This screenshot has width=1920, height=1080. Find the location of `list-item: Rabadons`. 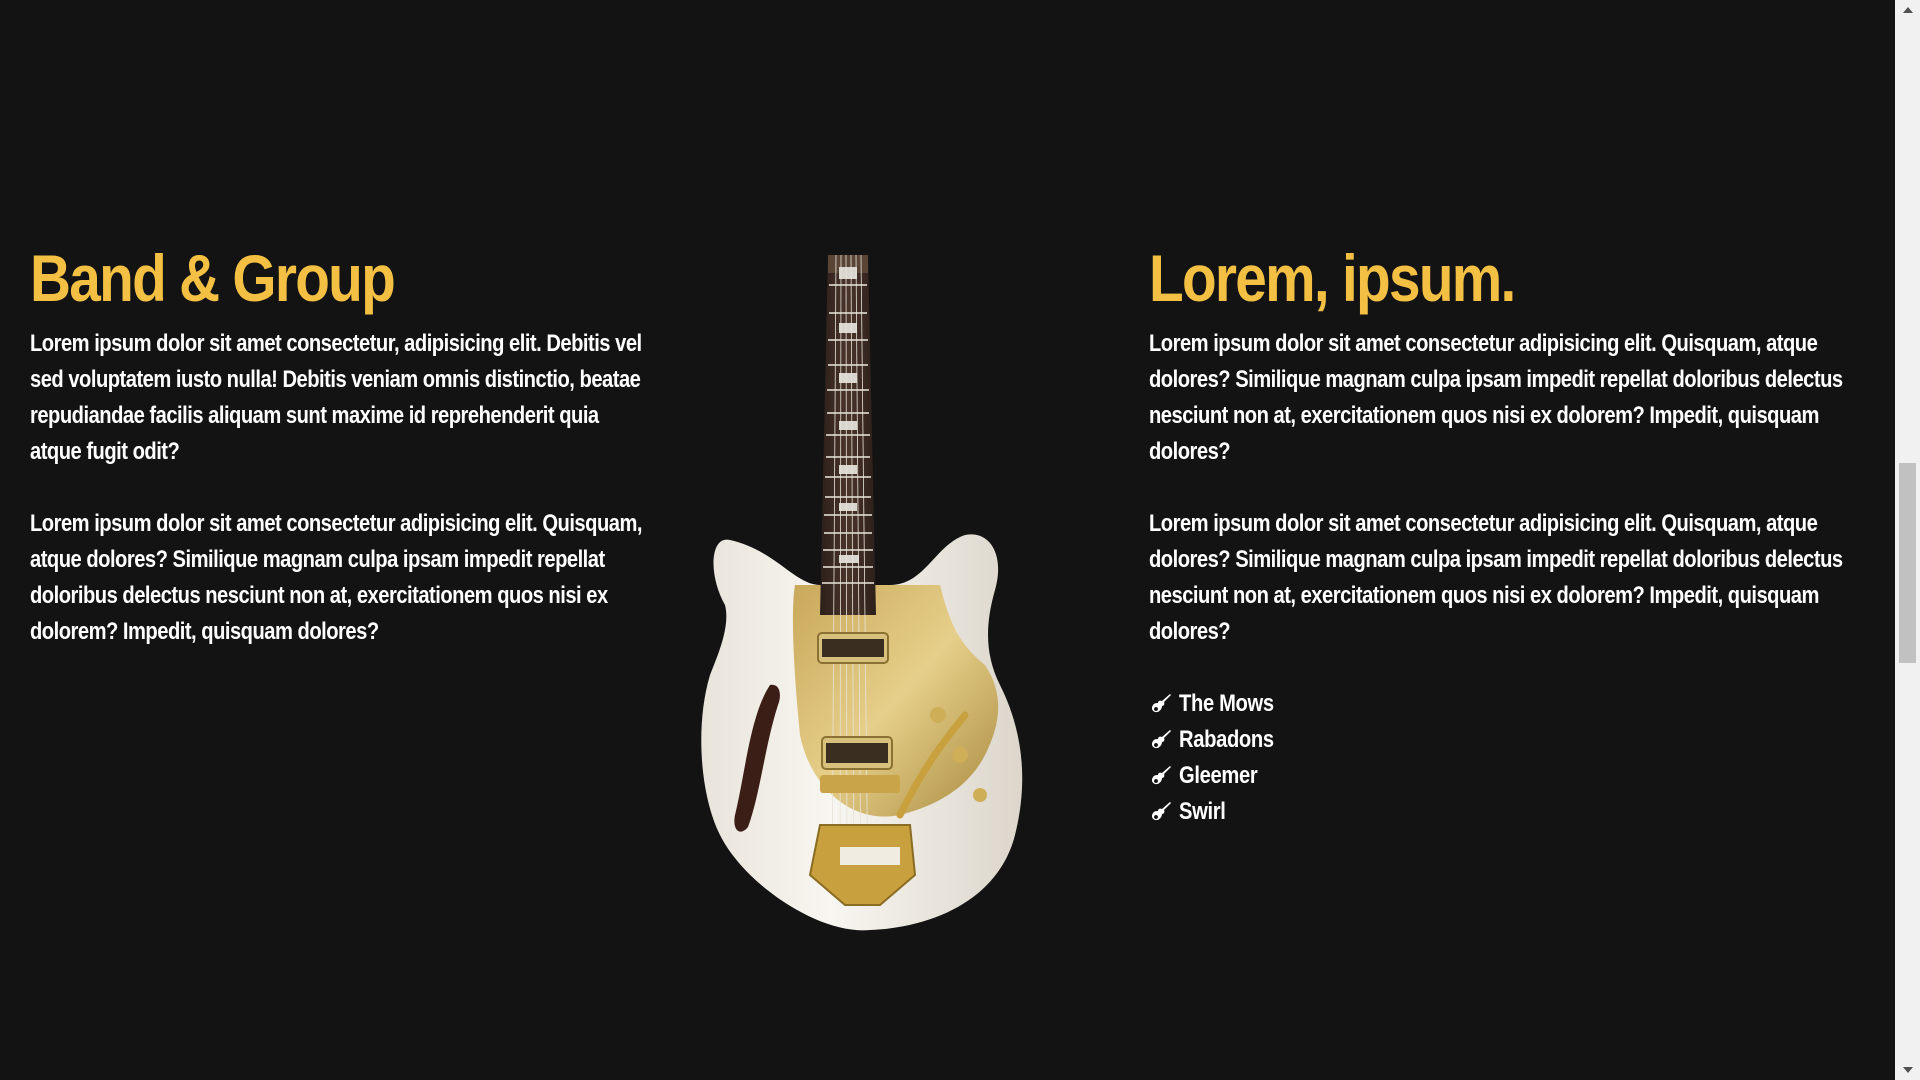

list-item: Rabadons is located at coordinates (1509, 740).